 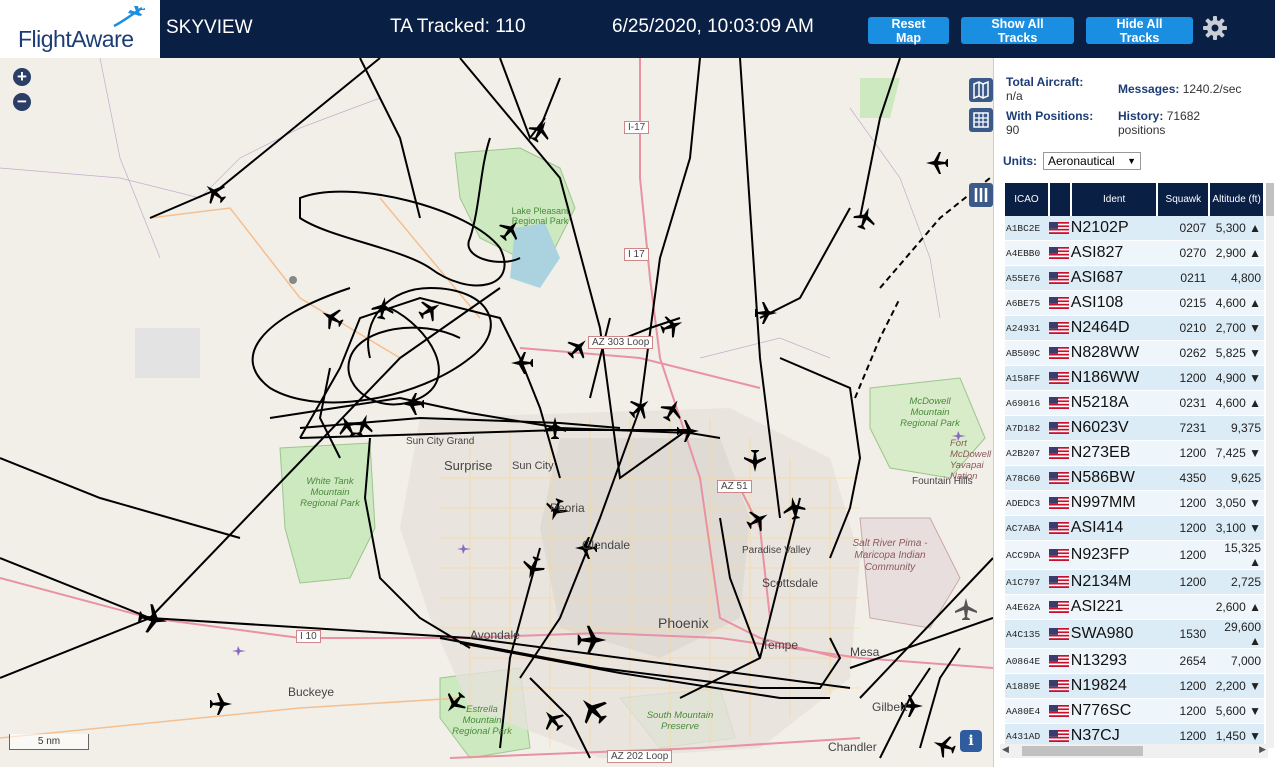 I want to click on cell-ident: ASI414, so click(x=1114, y=528).